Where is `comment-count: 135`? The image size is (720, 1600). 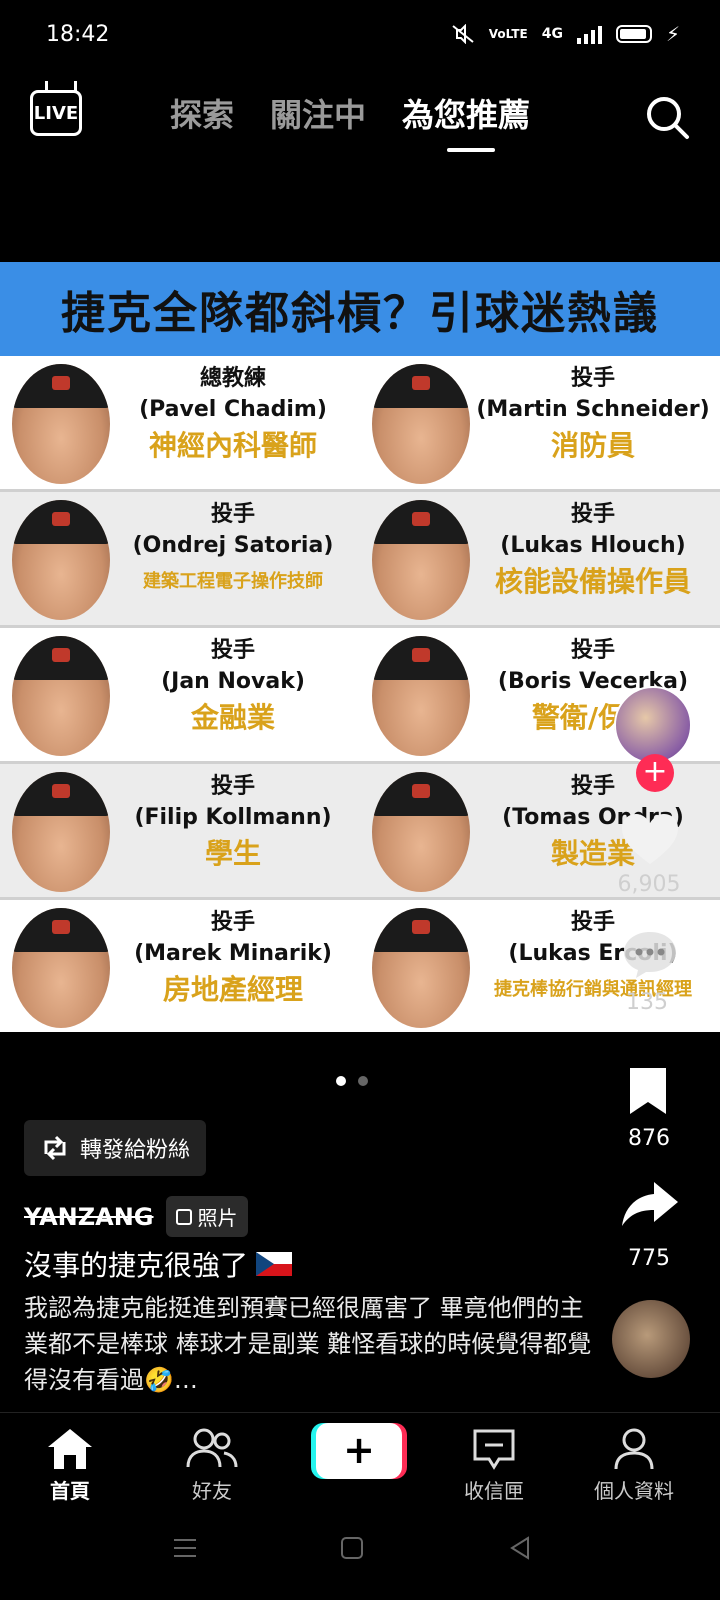 comment-count: 135 is located at coordinates (647, 1002).